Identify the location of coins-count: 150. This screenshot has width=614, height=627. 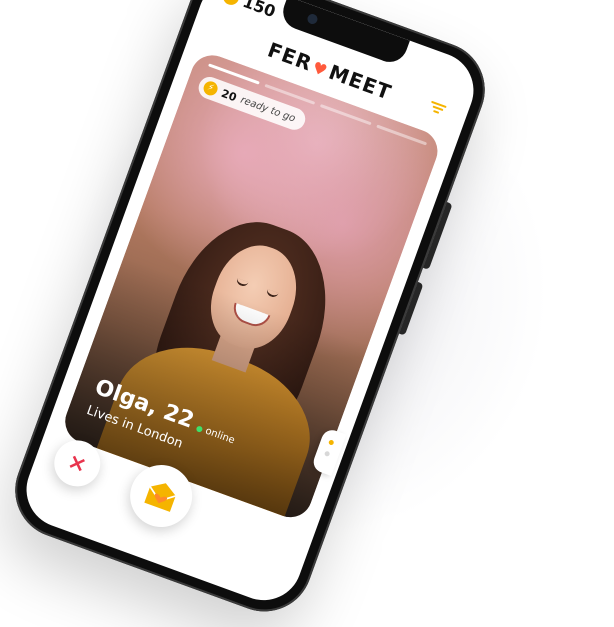
(259, 11).